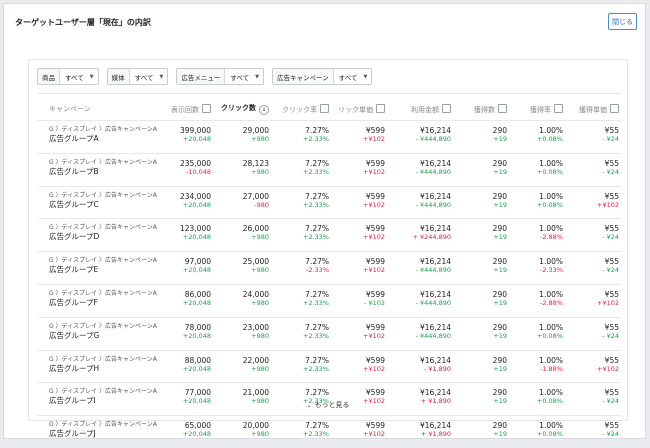 The height and width of the screenshot is (448, 650). I want to click on campaign-cell: G 〉ディスプレイ 〉広告キャンペーンA 〉広告グループF, so click(97, 300).